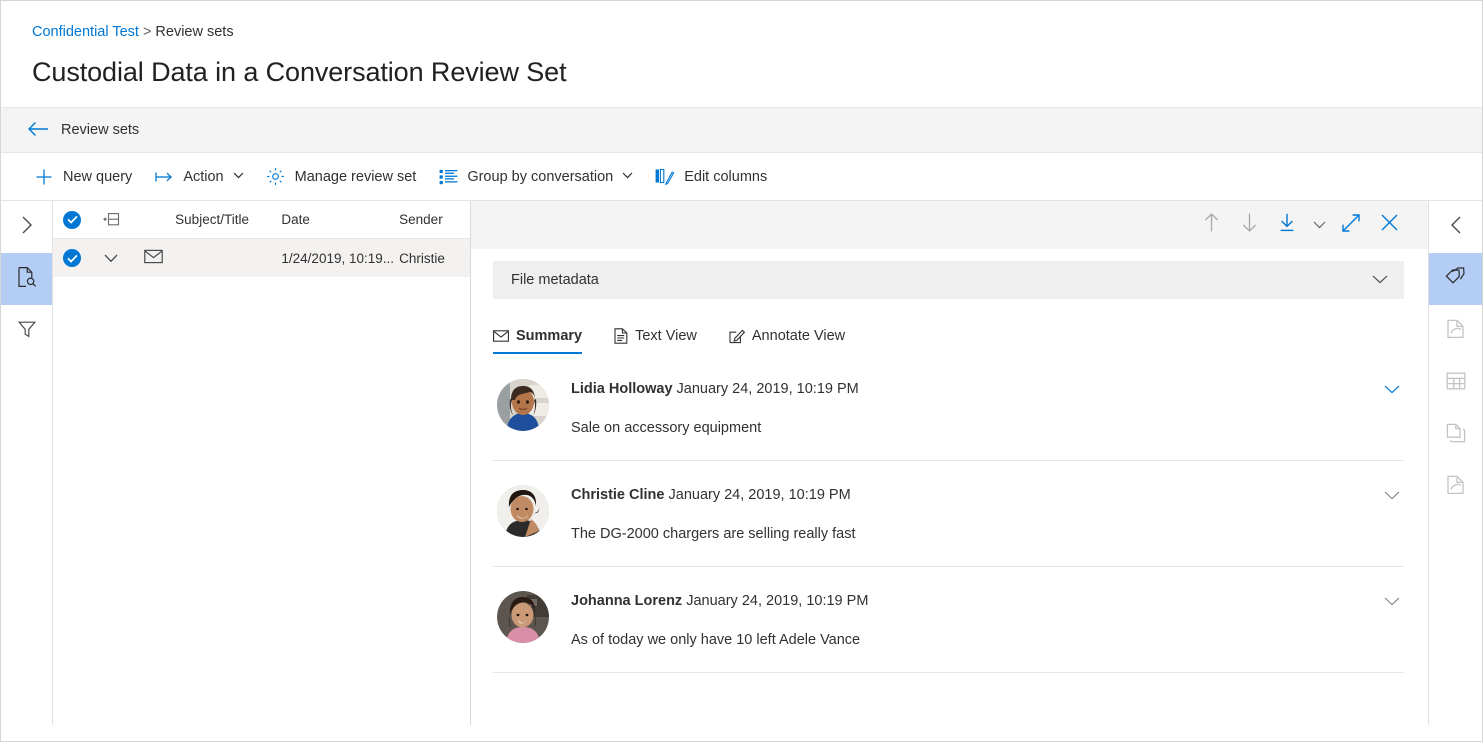 The height and width of the screenshot is (742, 1483). I want to click on collapse-panel-button, so click(1455, 227).